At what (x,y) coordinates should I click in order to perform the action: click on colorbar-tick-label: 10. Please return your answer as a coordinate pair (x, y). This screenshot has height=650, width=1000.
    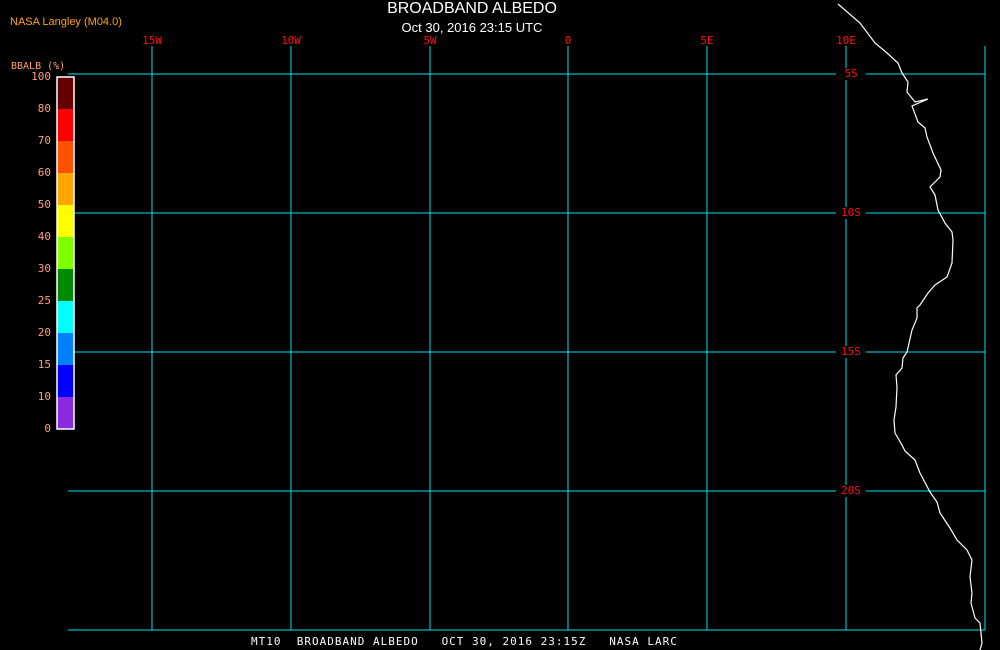
    Looking at the image, I should click on (44, 396).